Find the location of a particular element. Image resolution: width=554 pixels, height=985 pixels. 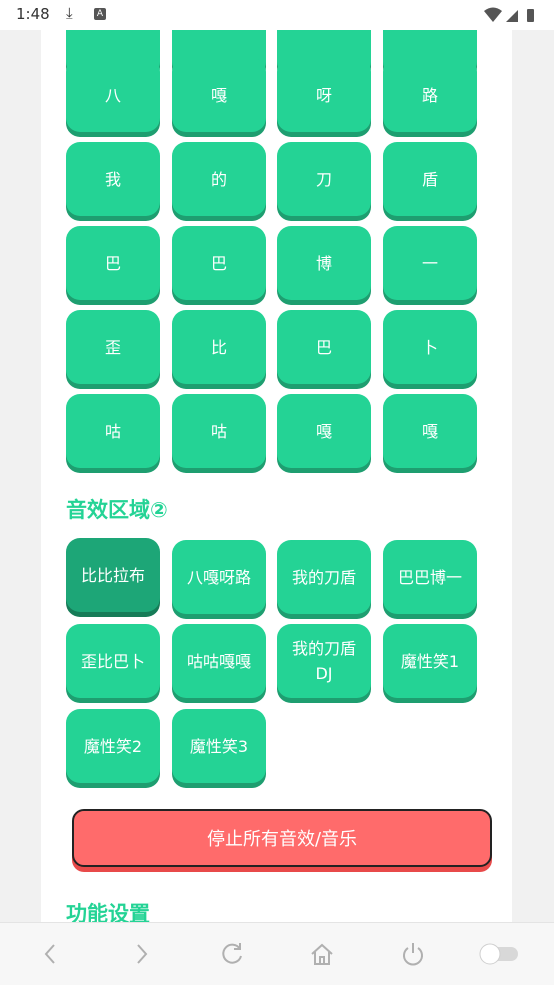

char-pad: 的 is located at coordinates (219, 179).